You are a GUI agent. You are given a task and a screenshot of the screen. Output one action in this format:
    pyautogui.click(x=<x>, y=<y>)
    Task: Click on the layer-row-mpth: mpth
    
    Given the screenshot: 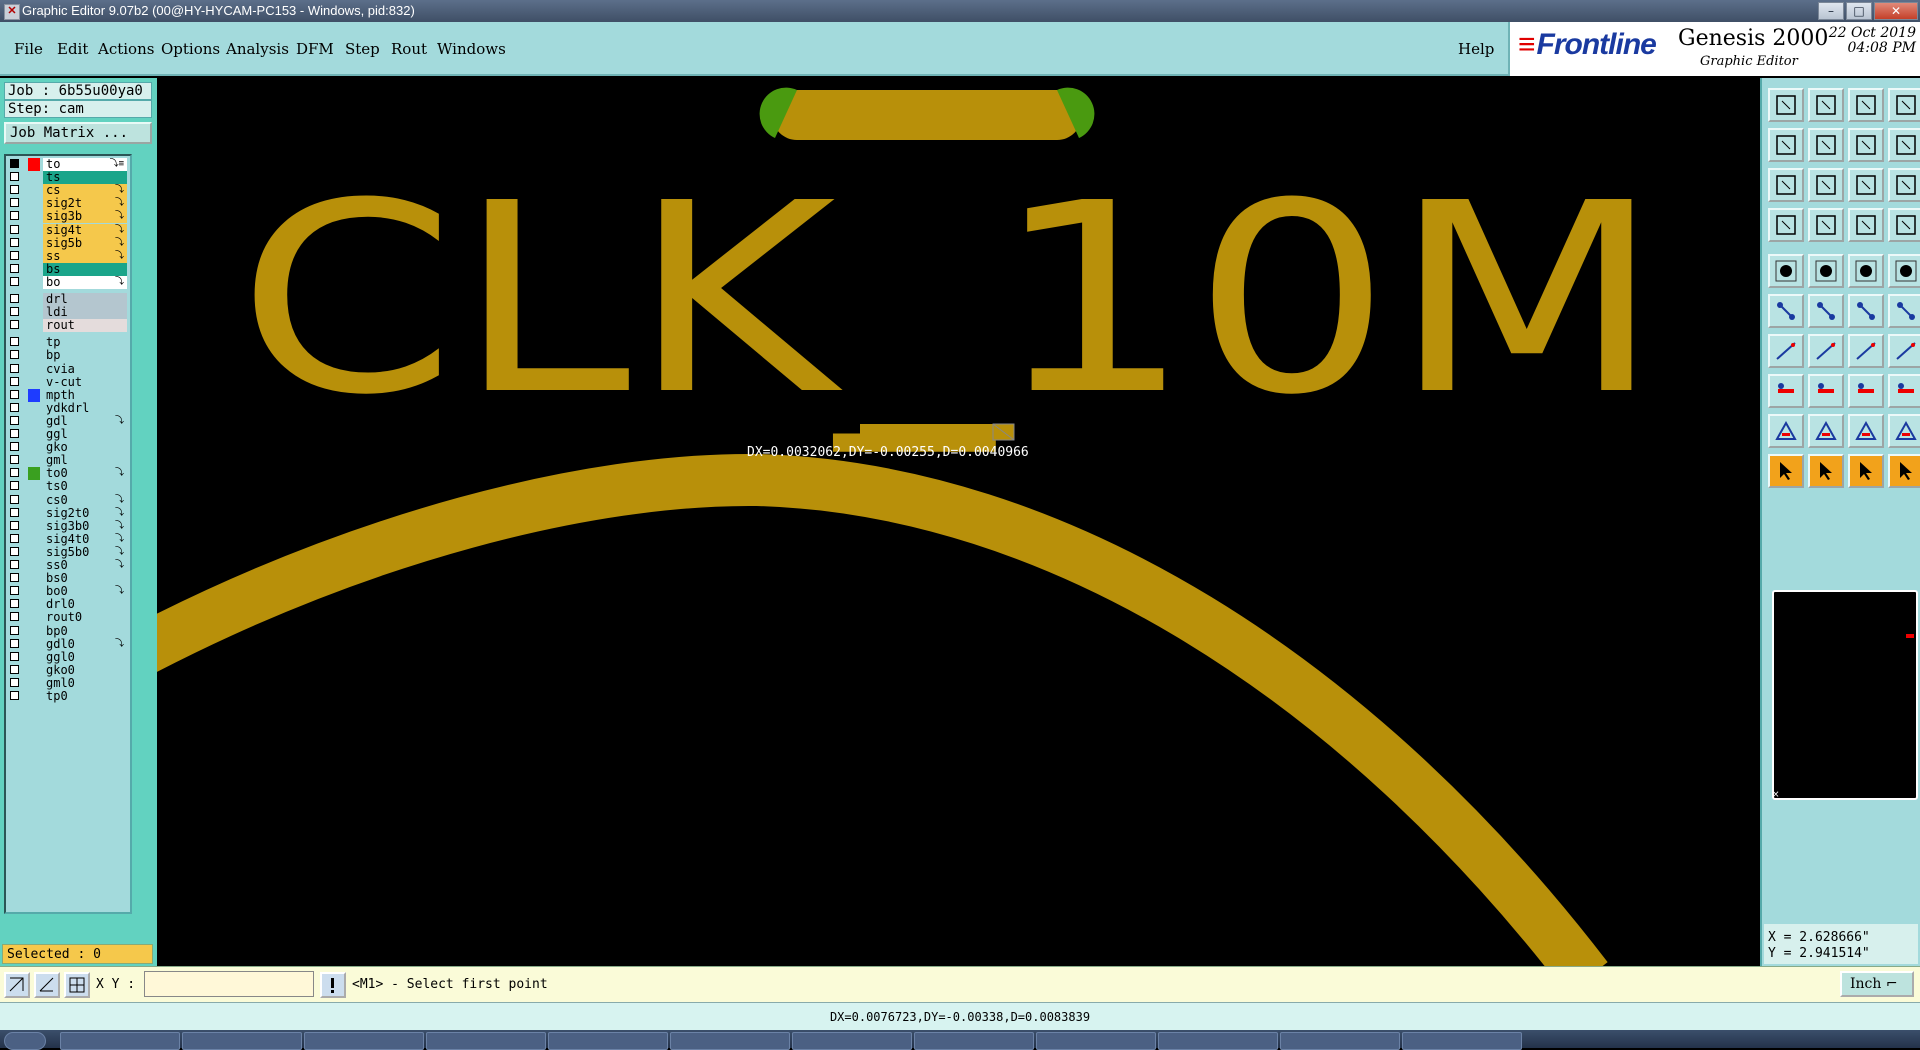 What is the action you would take?
    pyautogui.click(x=66, y=395)
    